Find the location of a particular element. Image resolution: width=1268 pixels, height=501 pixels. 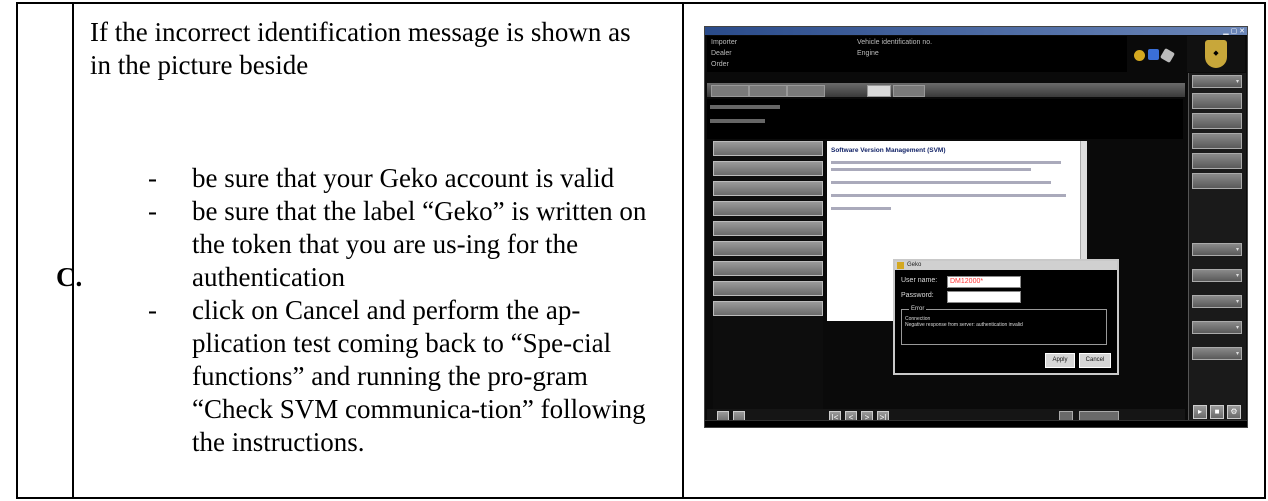

tab-bar is located at coordinates (946, 90).